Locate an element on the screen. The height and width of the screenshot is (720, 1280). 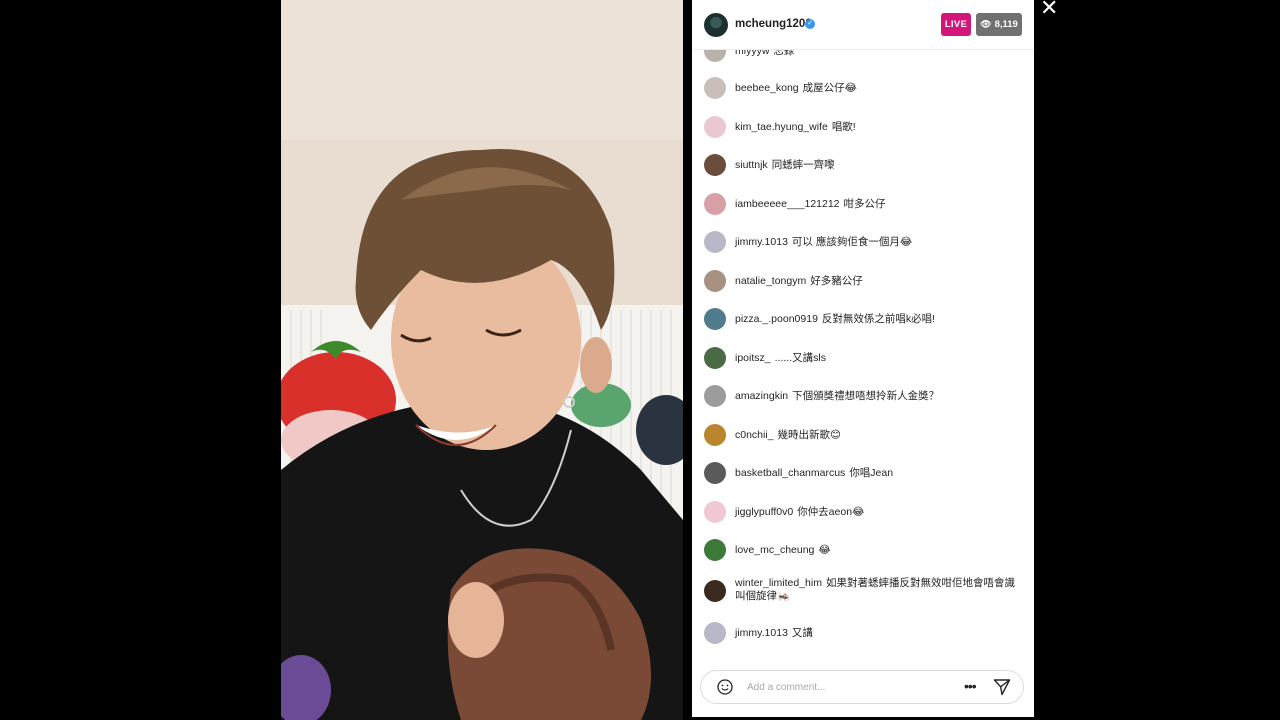
comment-username: natalie_tongym is located at coordinates (770, 281).